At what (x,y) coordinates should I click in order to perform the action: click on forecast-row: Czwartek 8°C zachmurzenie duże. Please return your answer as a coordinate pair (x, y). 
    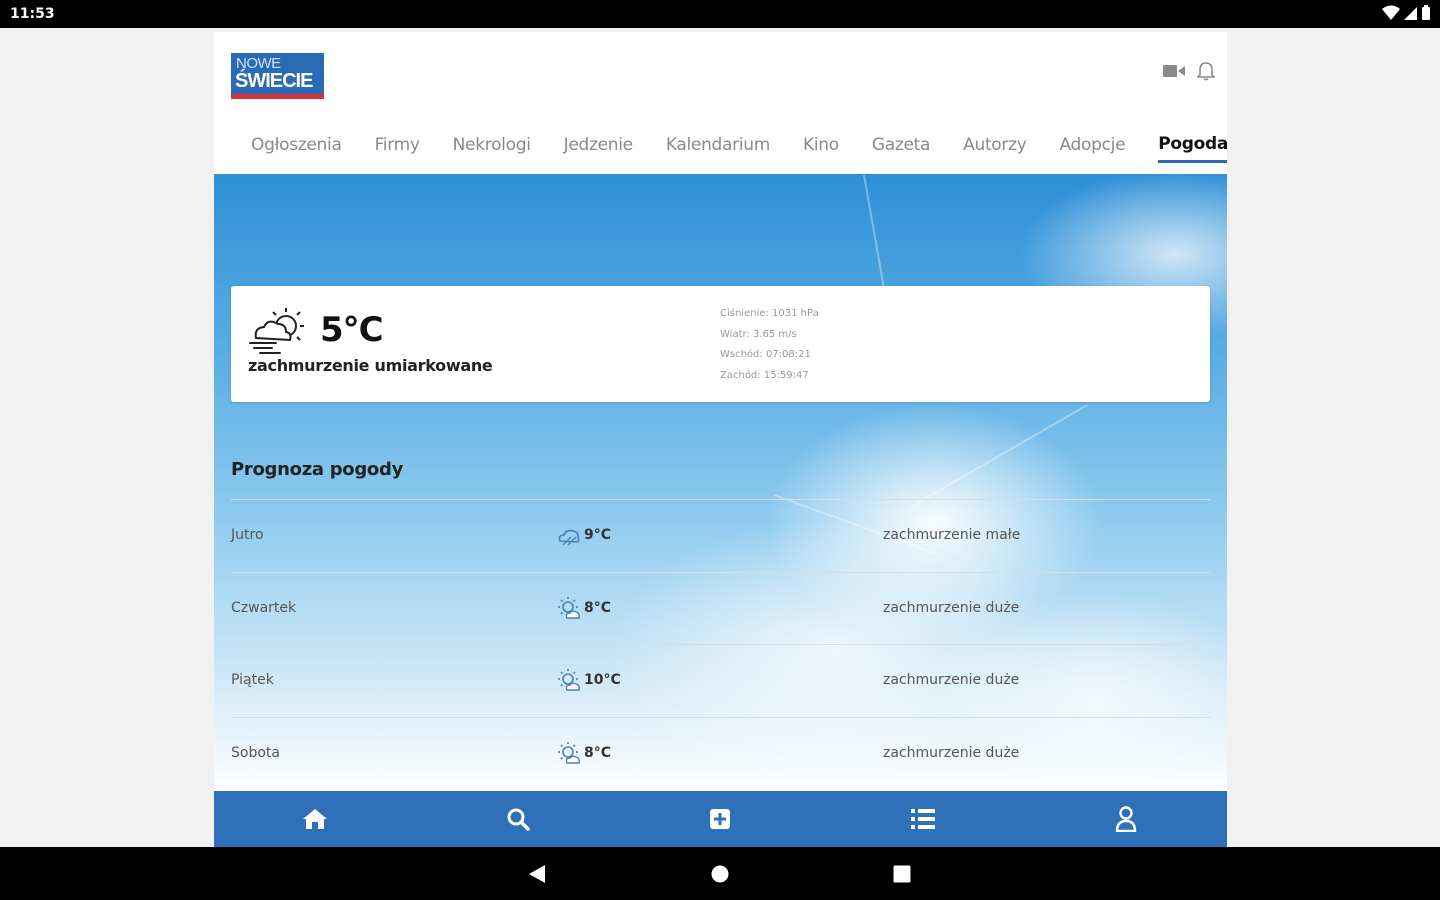
    Looking at the image, I should click on (720, 608).